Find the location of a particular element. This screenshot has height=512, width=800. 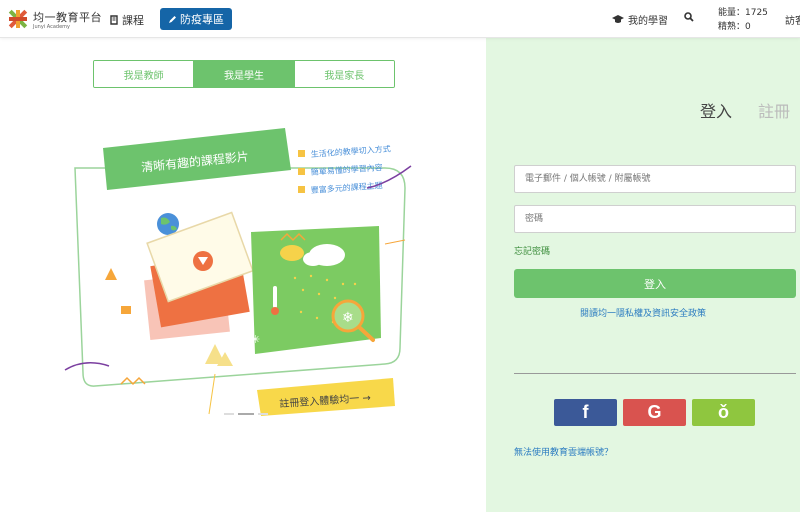

nav-epidemic-label: 防疫專區 is located at coordinates (202, 19).